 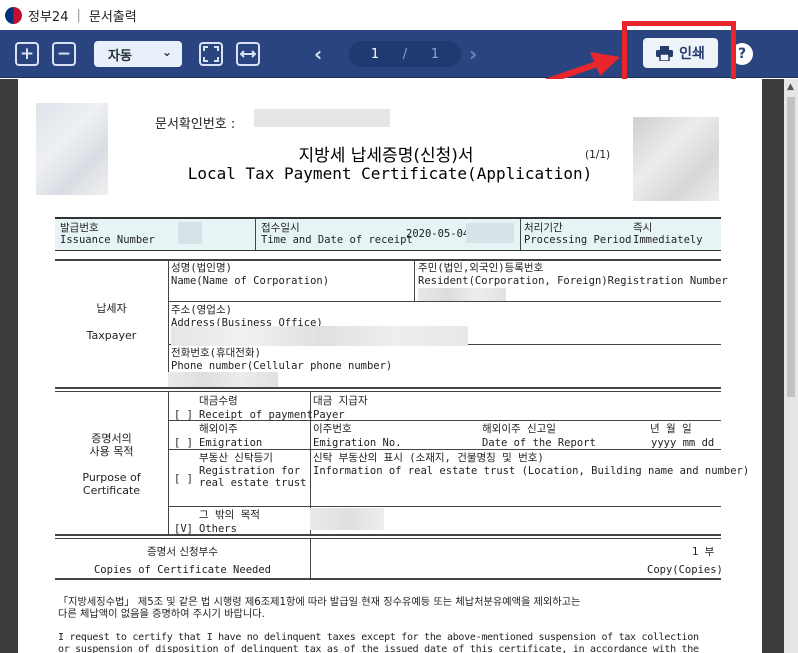 What do you see at coordinates (201, 310) in the screenshot?
I see `address-label-ko: 주소(영업소)` at bounding box center [201, 310].